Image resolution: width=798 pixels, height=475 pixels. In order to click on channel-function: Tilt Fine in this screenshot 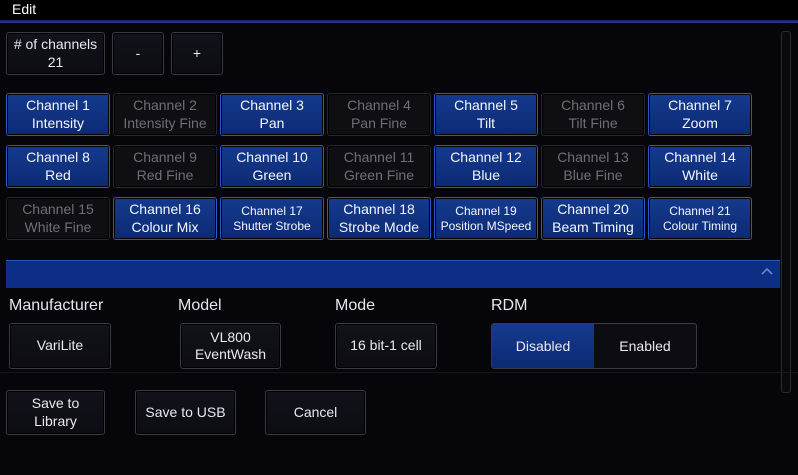, I will do `click(593, 122)`.